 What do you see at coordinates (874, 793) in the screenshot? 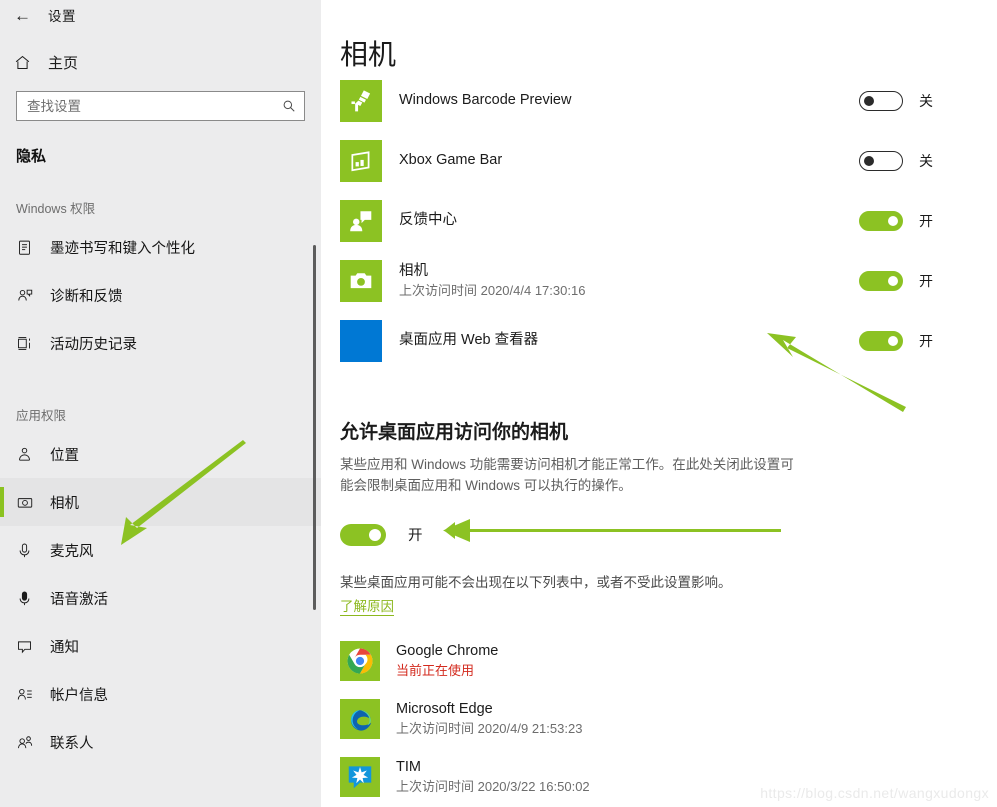
I see `watermark: https://blog.csdn.net/wangxudongx` at bounding box center [874, 793].